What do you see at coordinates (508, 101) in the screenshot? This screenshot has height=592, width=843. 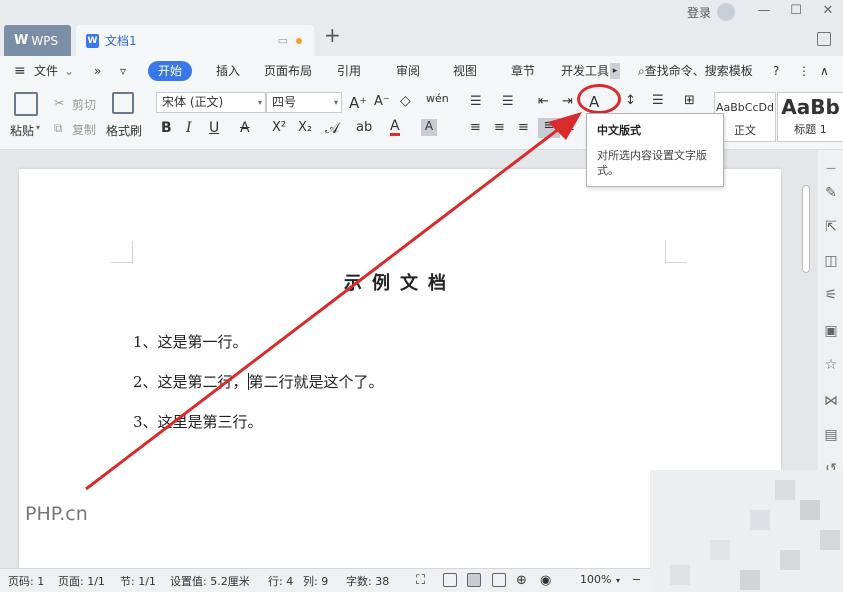 I see `numbered-list-icon: ☰` at bounding box center [508, 101].